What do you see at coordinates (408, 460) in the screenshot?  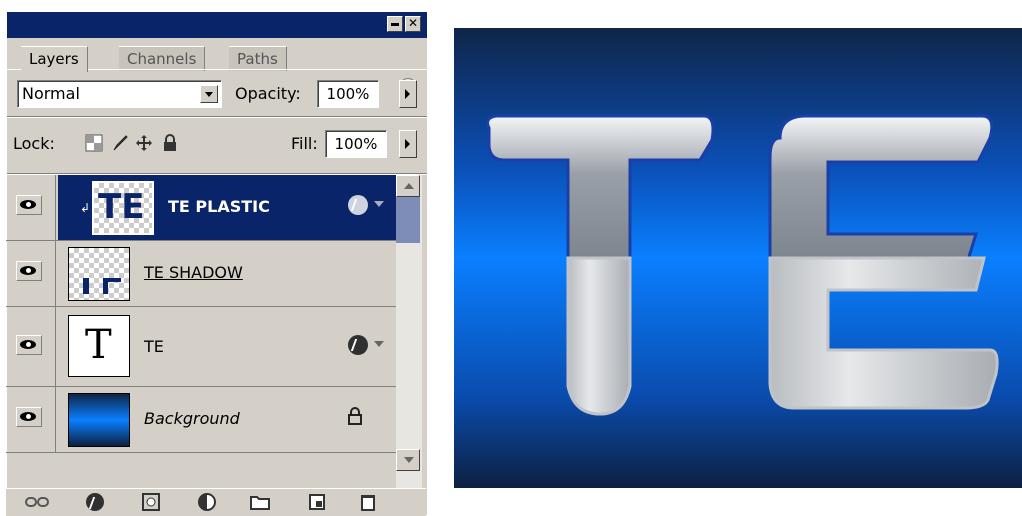 I see `scroll-down-button` at bounding box center [408, 460].